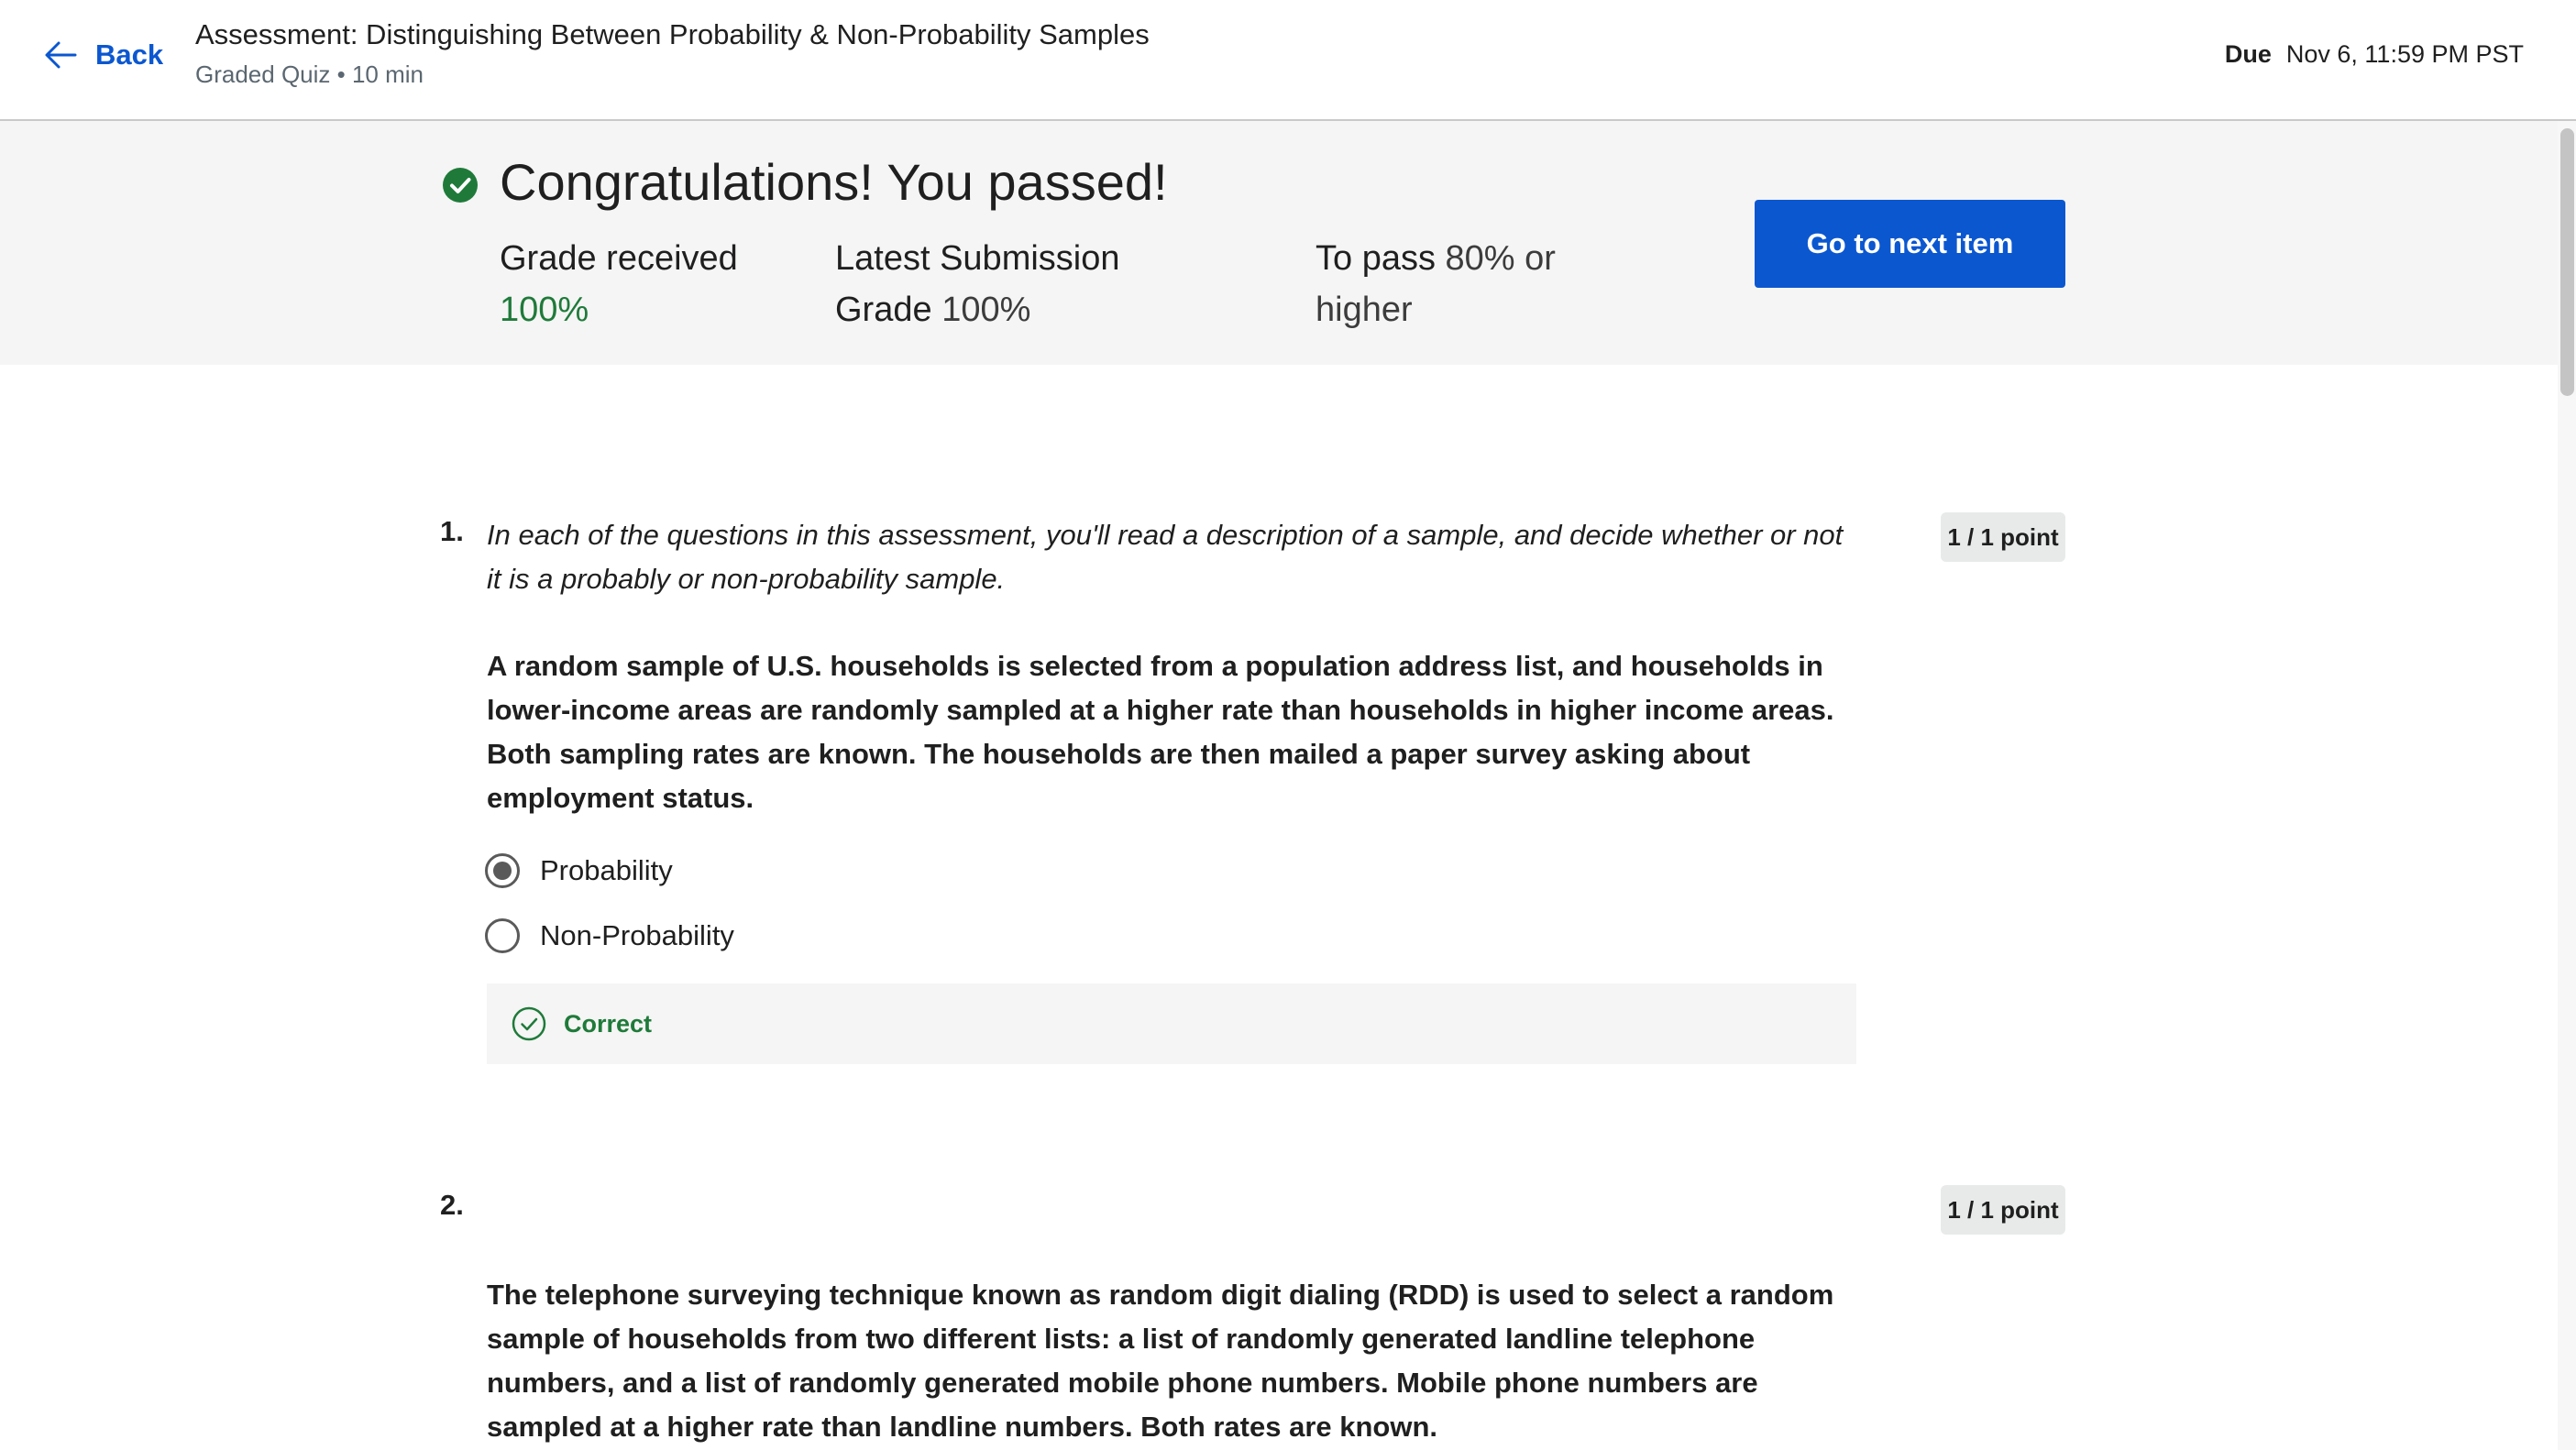 The height and width of the screenshot is (1450, 2576). I want to click on radio-unselected, so click(502, 935).